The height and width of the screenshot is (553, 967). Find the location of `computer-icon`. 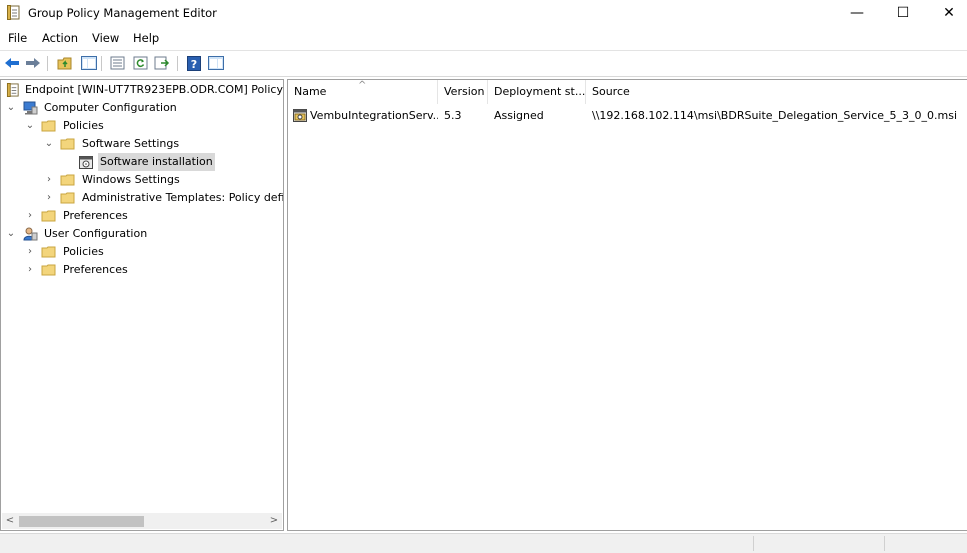

computer-icon is located at coordinates (30, 108).